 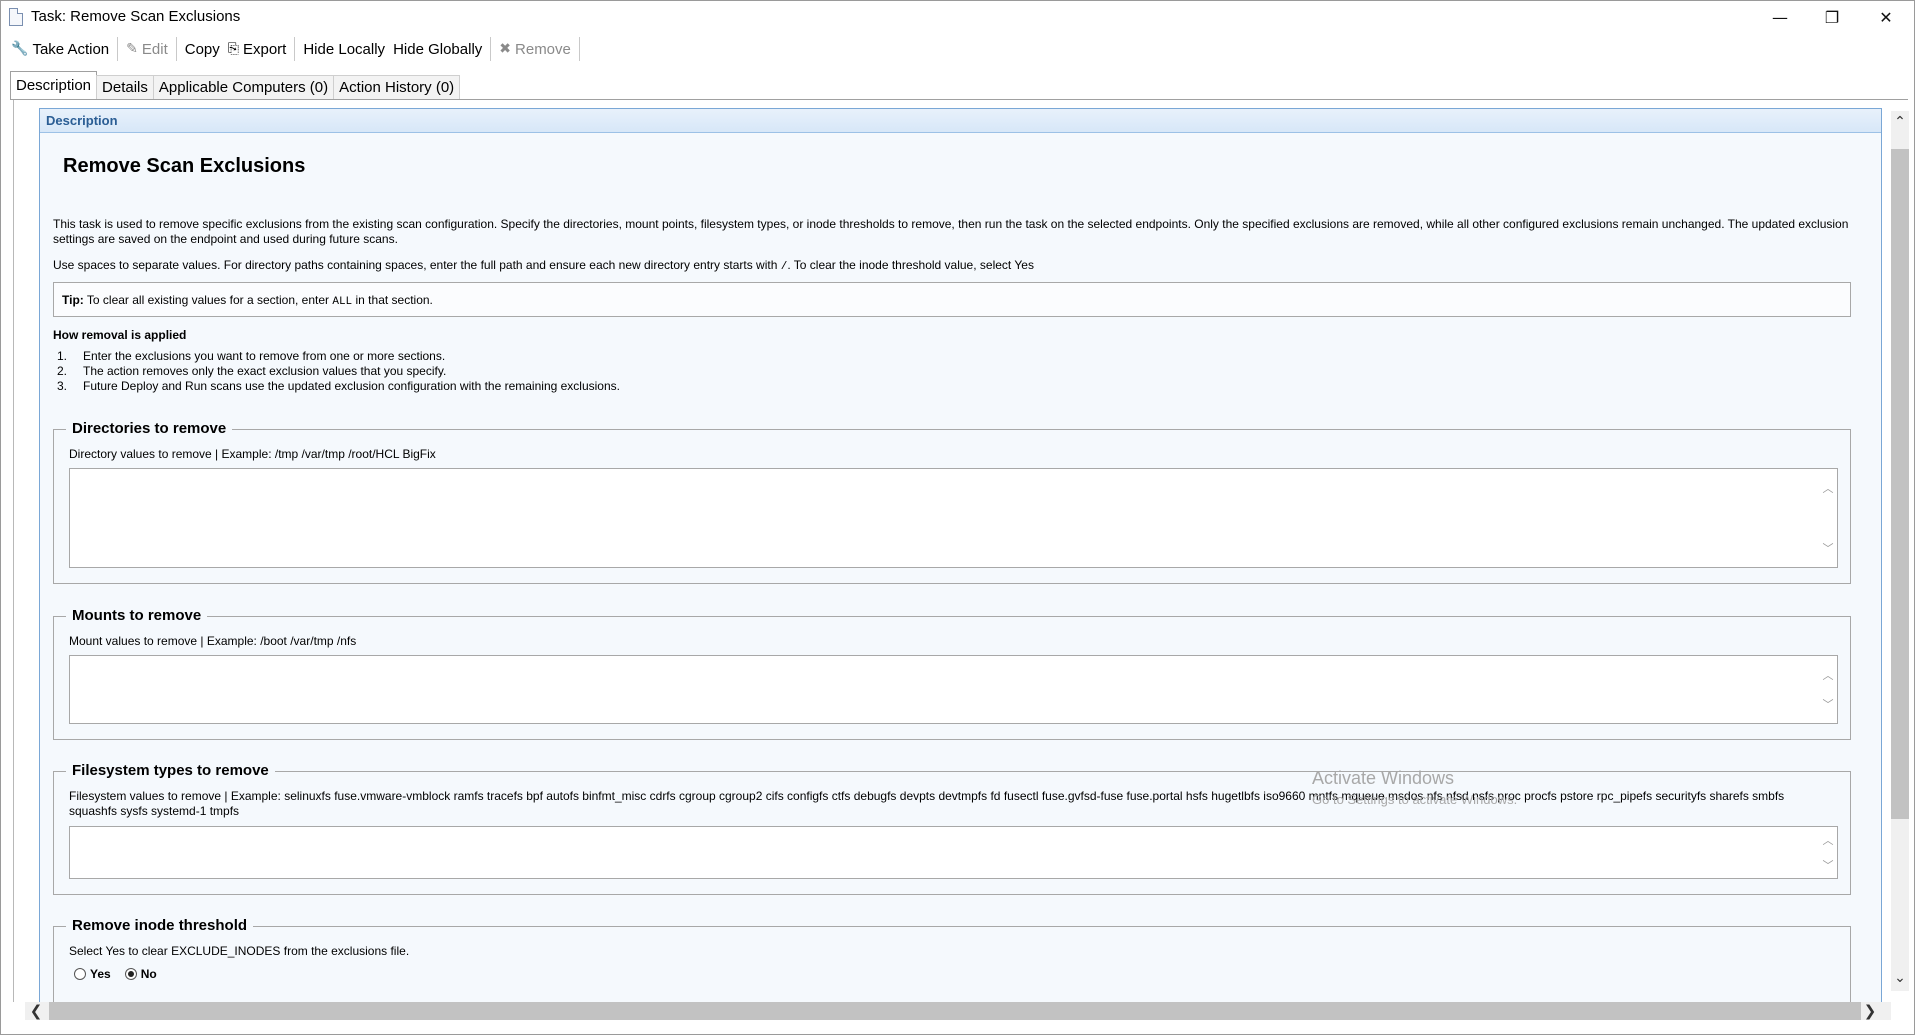 What do you see at coordinates (1780, 17) in the screenshot?
I see `minimize-button: —` at bounding box center [1780, 17].